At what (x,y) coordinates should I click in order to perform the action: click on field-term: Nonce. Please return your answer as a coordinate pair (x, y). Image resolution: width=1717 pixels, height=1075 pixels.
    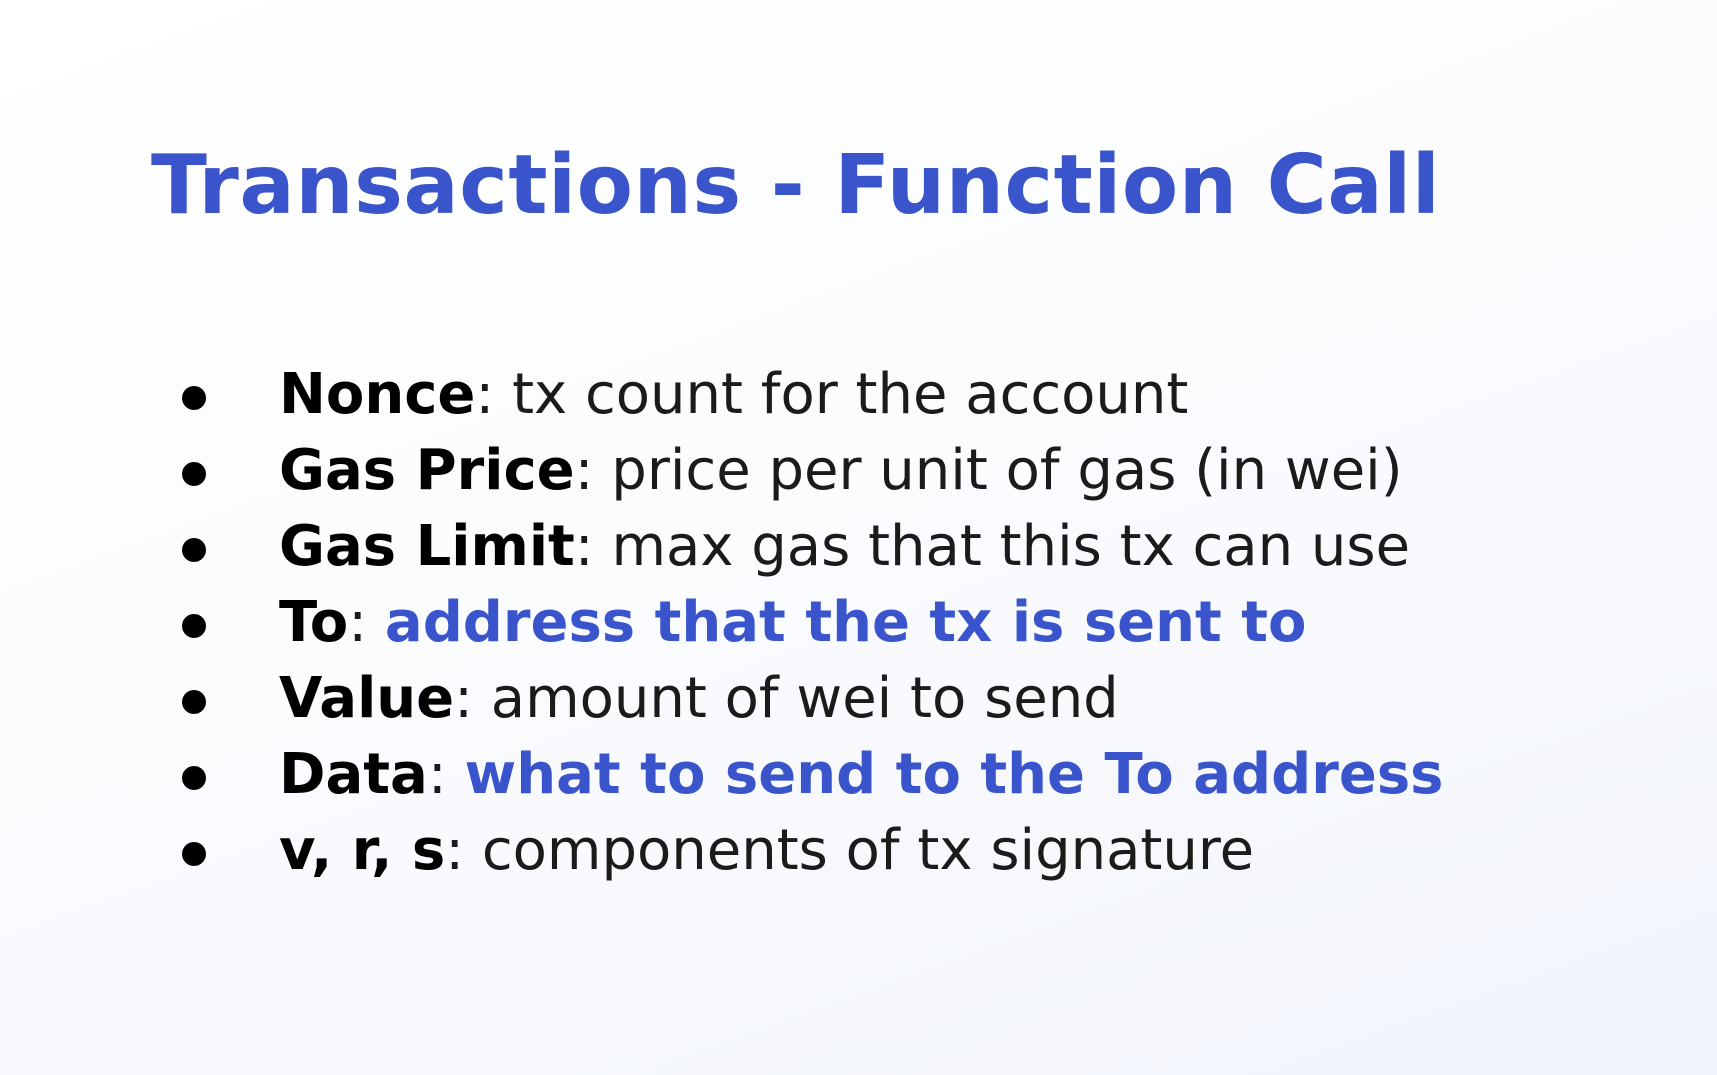
    Looking at the image, I should click on (377, 394).